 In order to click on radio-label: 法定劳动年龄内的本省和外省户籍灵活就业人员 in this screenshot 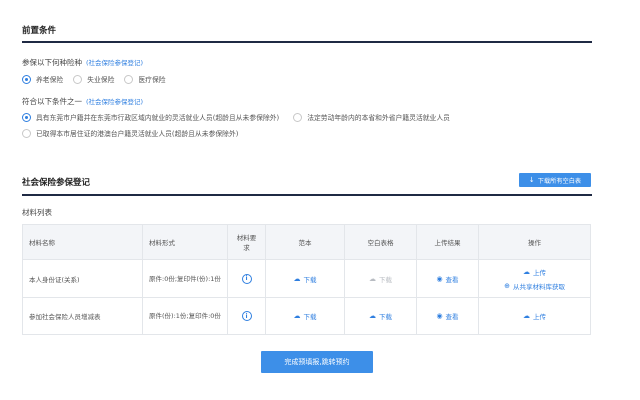, I will do `click(378, 118)`.